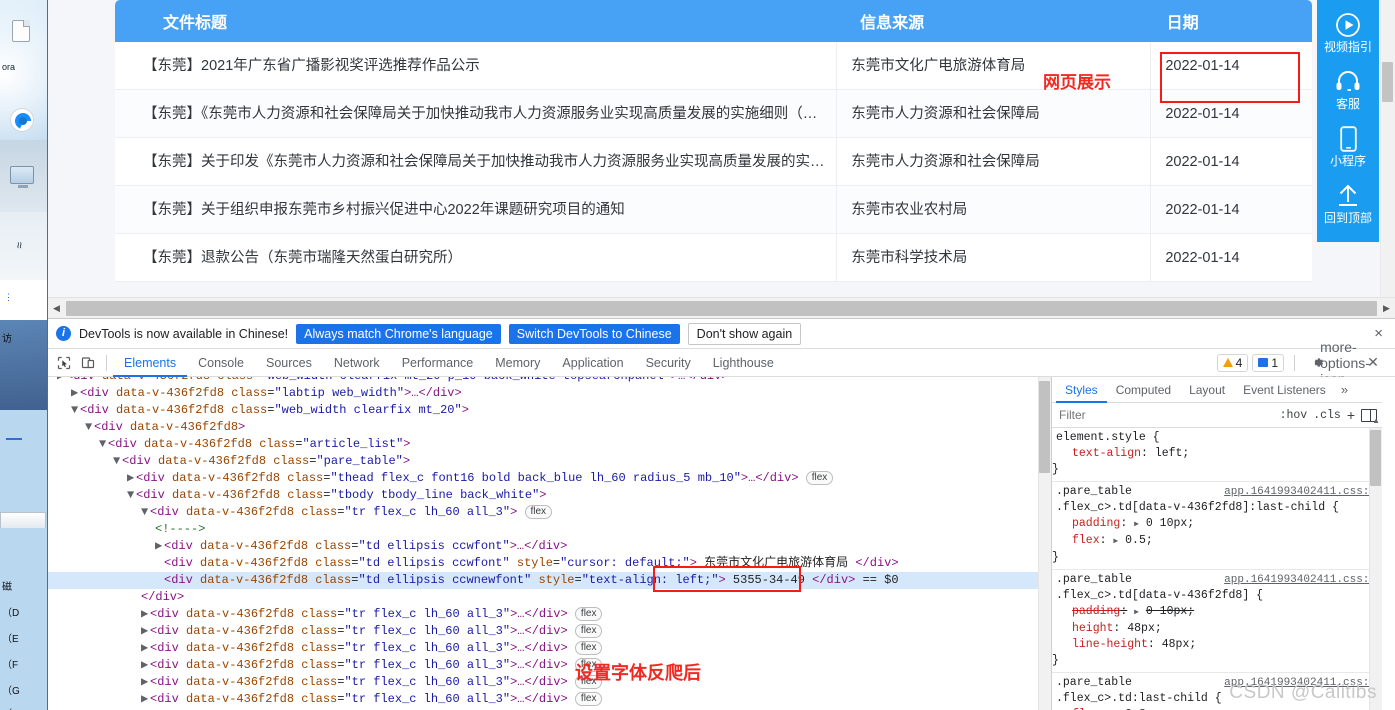 This screenshot has width=1395, height=710. What do you see at coordinates (1344, 389) in the screenshot?
I see `styles-more-tabs-icon: »` at bounding box center [1344, 389].